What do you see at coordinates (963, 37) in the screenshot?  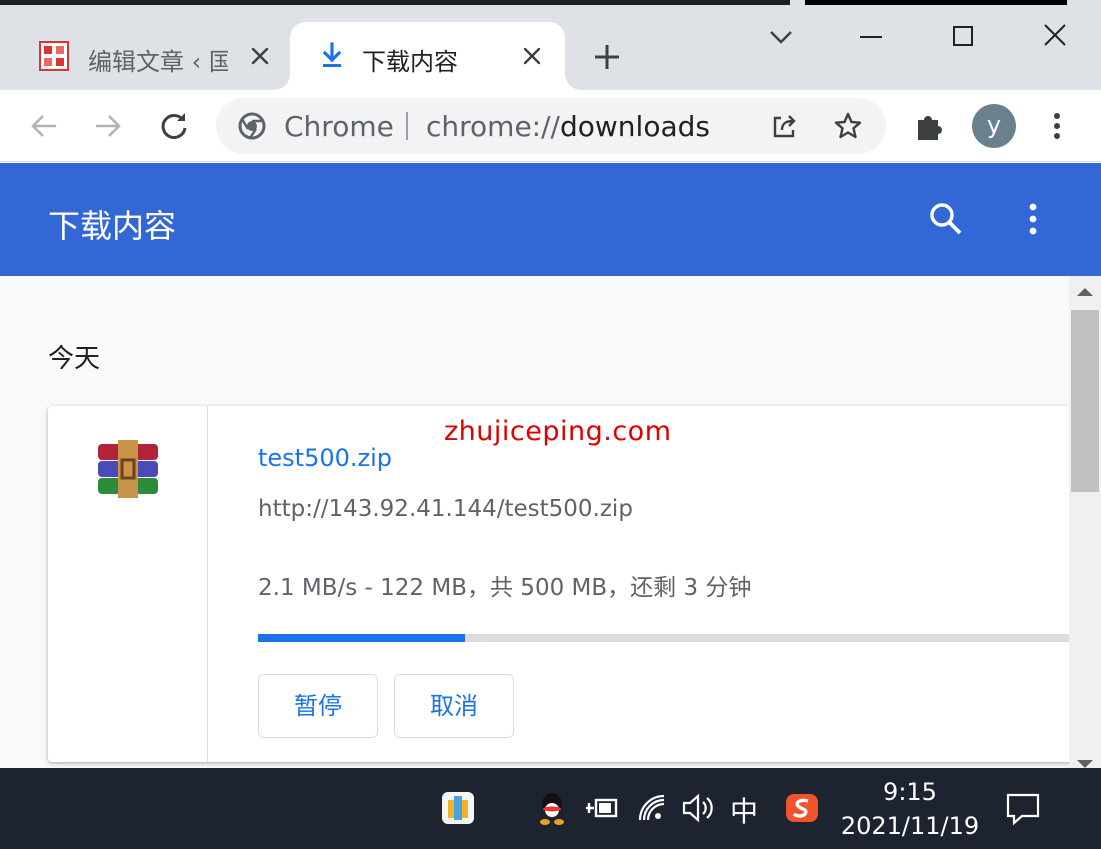 I see `maximize-icon` at bounding box center [963, 37].